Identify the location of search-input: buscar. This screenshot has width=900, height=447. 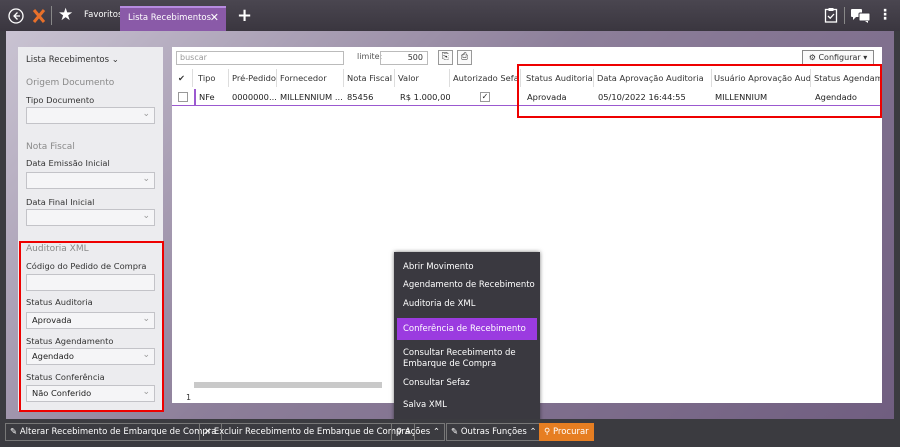
(260, 58).